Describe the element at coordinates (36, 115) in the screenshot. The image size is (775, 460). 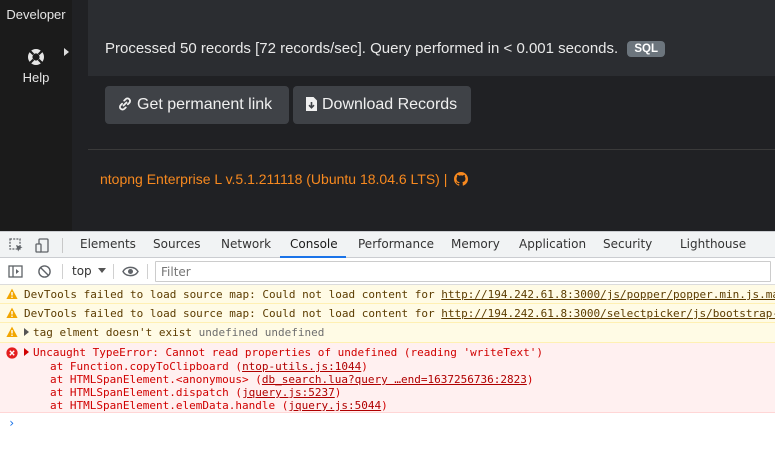
I see `sidebar: Developer Help` at that location.